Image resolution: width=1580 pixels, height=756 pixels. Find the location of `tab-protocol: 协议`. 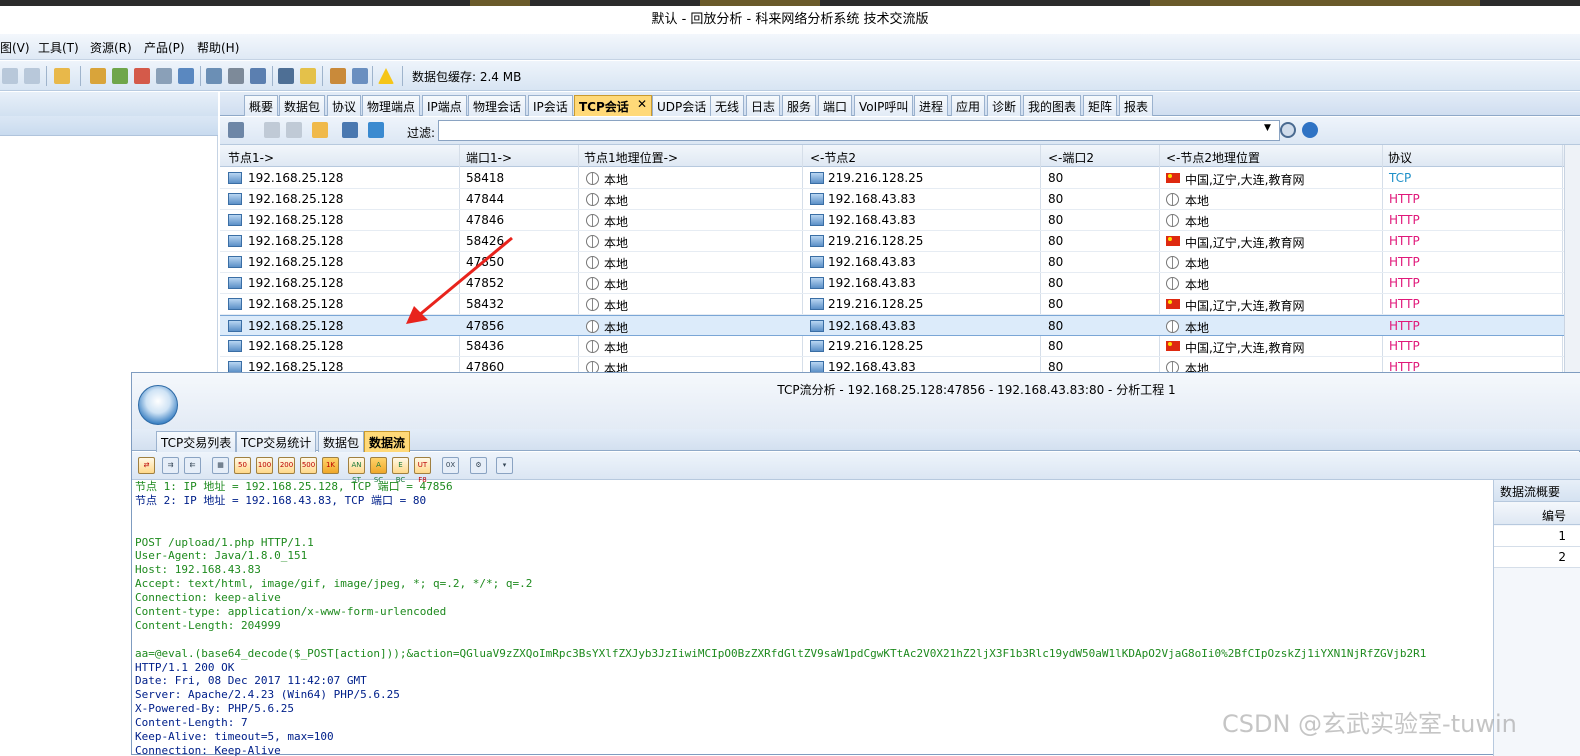

tab-protocol: 协议 is located at coordinates (344, 105).